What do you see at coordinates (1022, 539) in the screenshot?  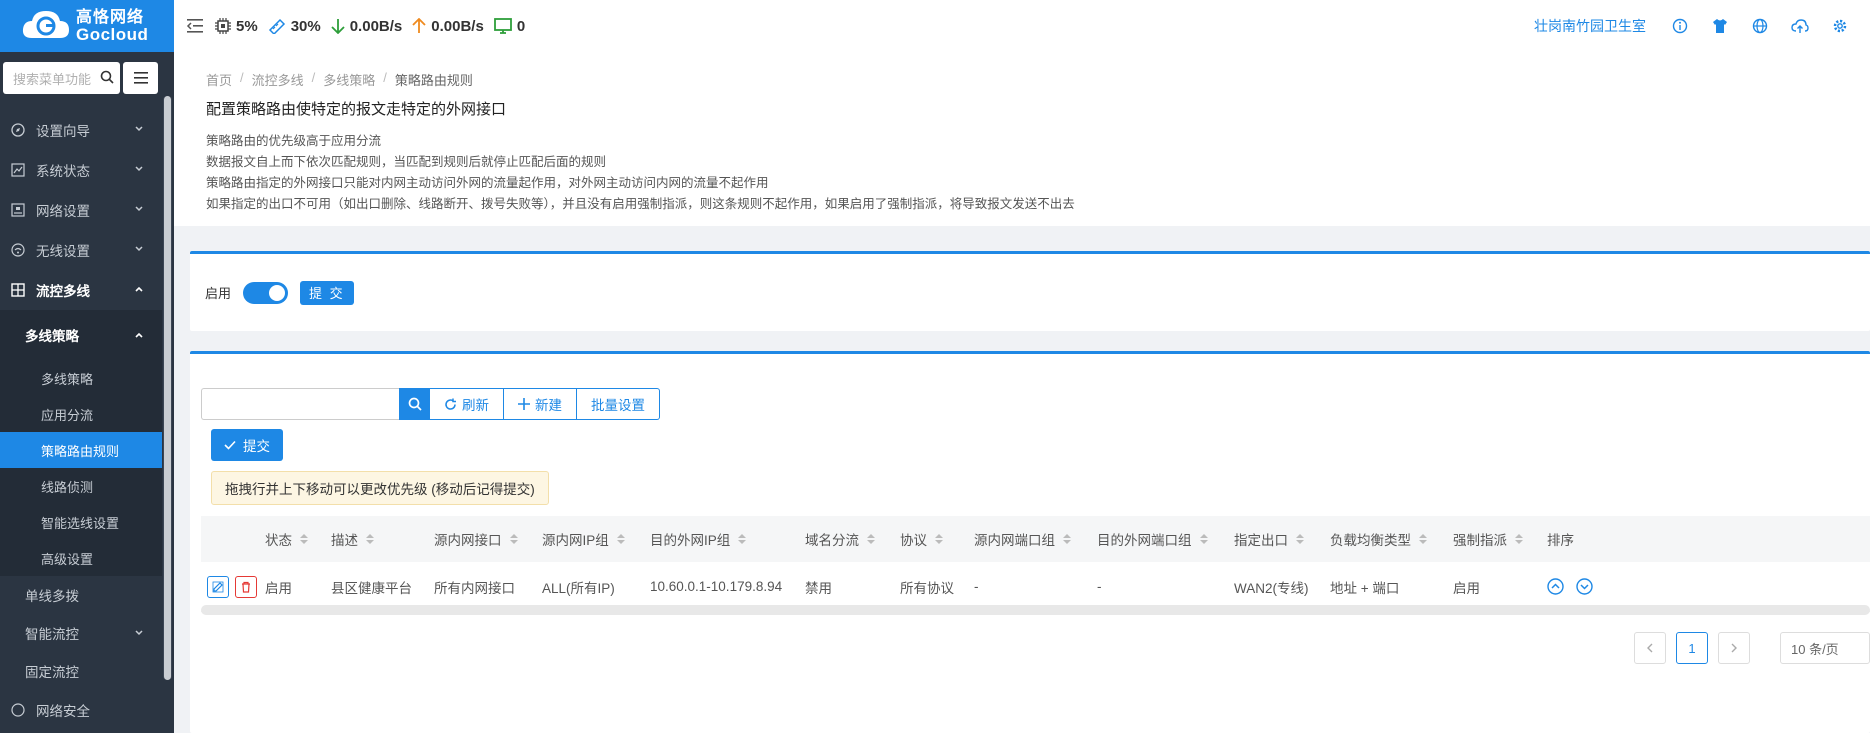 I see `col-src-portgroup: 源内网端口组` at bounding box center [1022, 539].